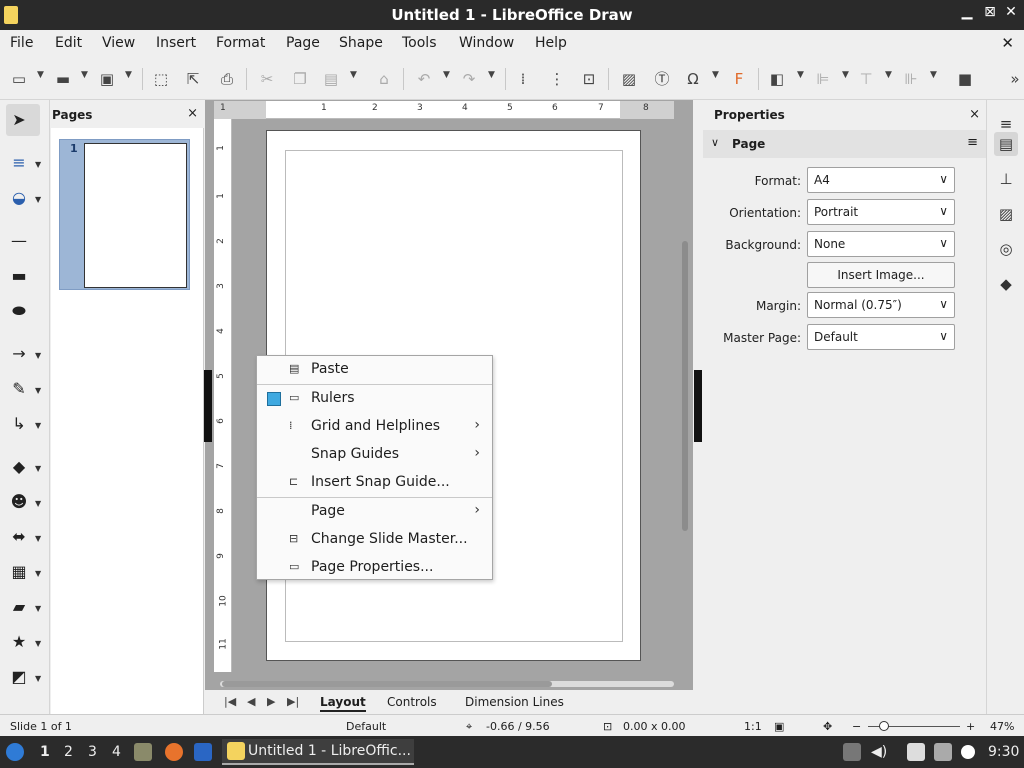 The width and height of the screenshot is (1024, 768). I want to click on zoom-in-button: +, so click(970, 726).